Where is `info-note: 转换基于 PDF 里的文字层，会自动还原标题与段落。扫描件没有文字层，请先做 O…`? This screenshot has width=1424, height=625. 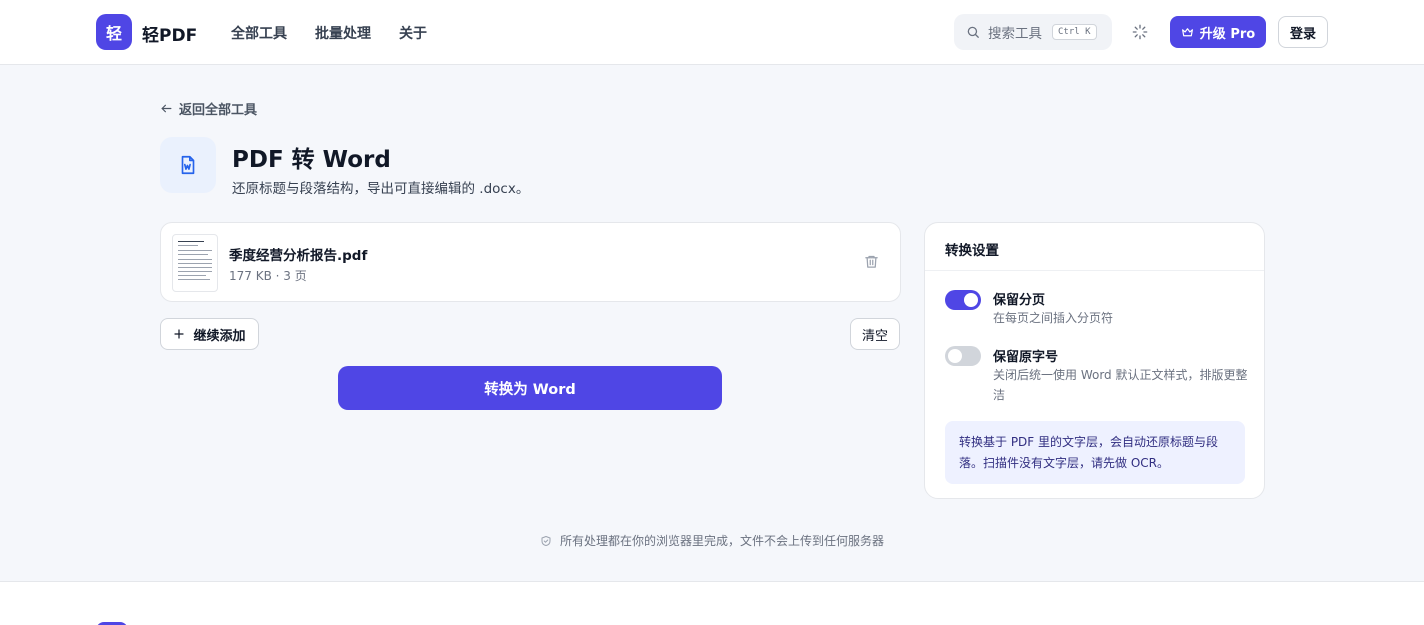 info-note: 转换基于 PDF 里的文字层，会自动还原标题与段落。扫描件没有文字层，请先做 O… is located at coordinates (1095, 452).